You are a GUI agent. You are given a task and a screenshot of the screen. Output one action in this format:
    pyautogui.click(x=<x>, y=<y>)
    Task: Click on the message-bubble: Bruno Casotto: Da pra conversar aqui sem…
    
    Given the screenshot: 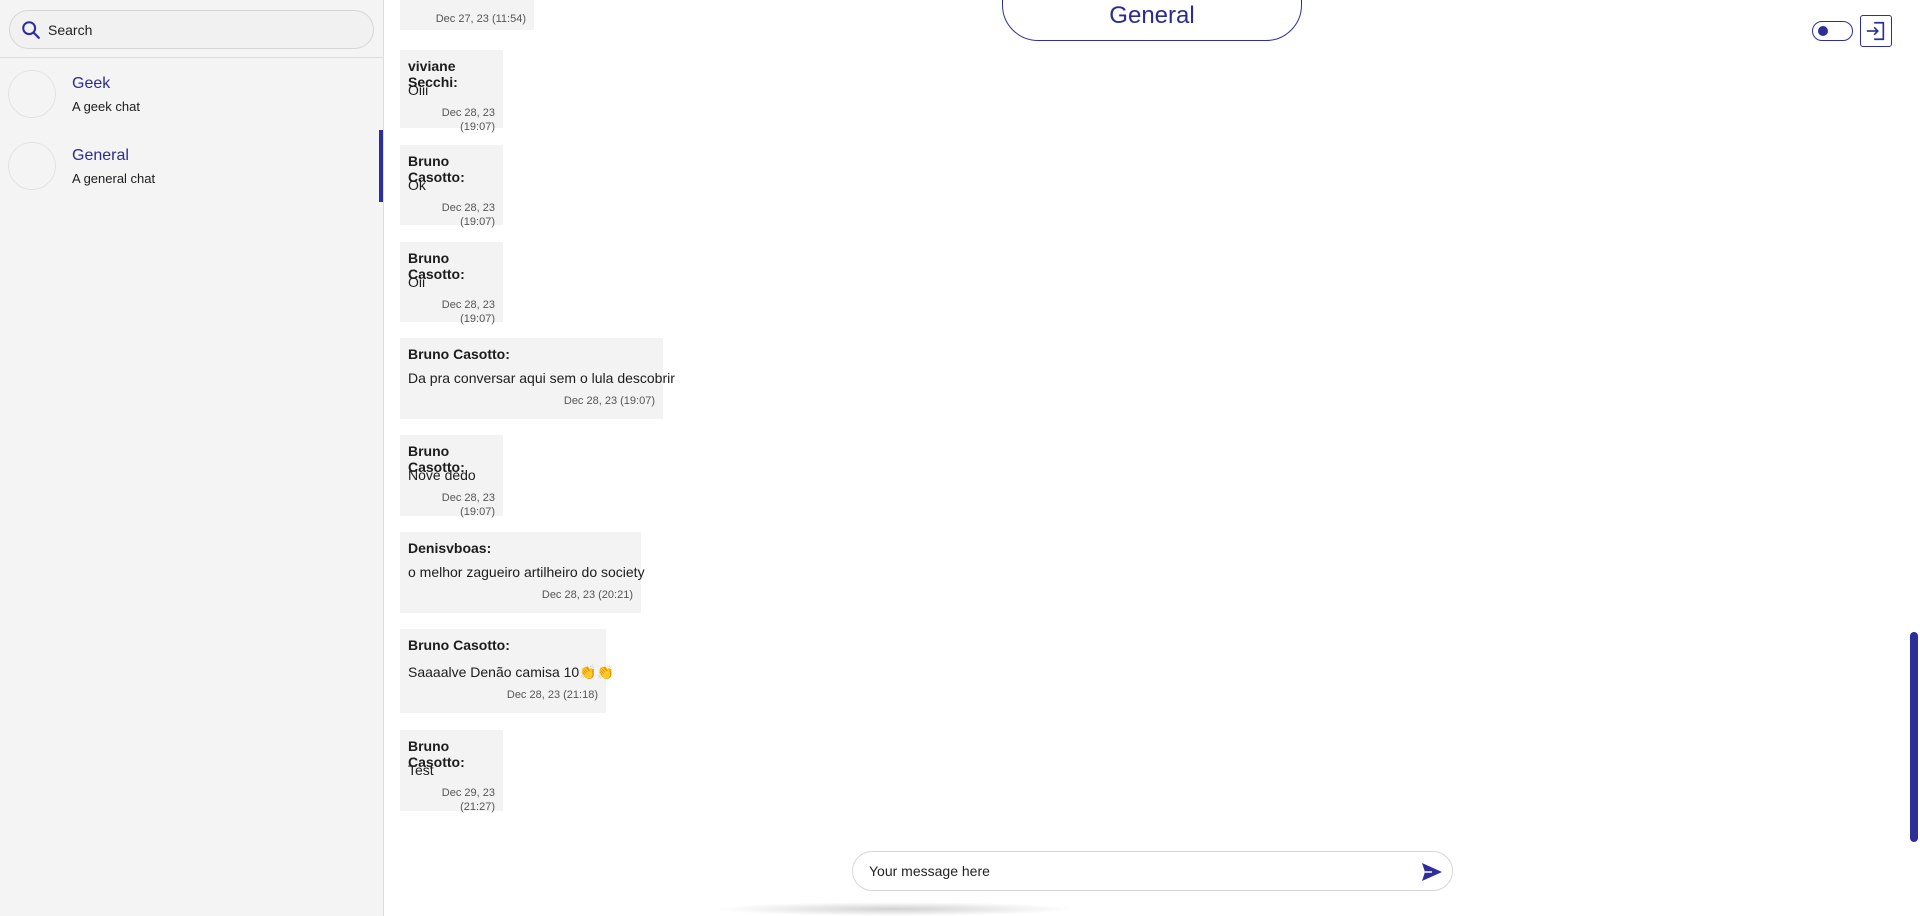 What is the action you would take?
    pyautogui.click(x=537, y=378)
    